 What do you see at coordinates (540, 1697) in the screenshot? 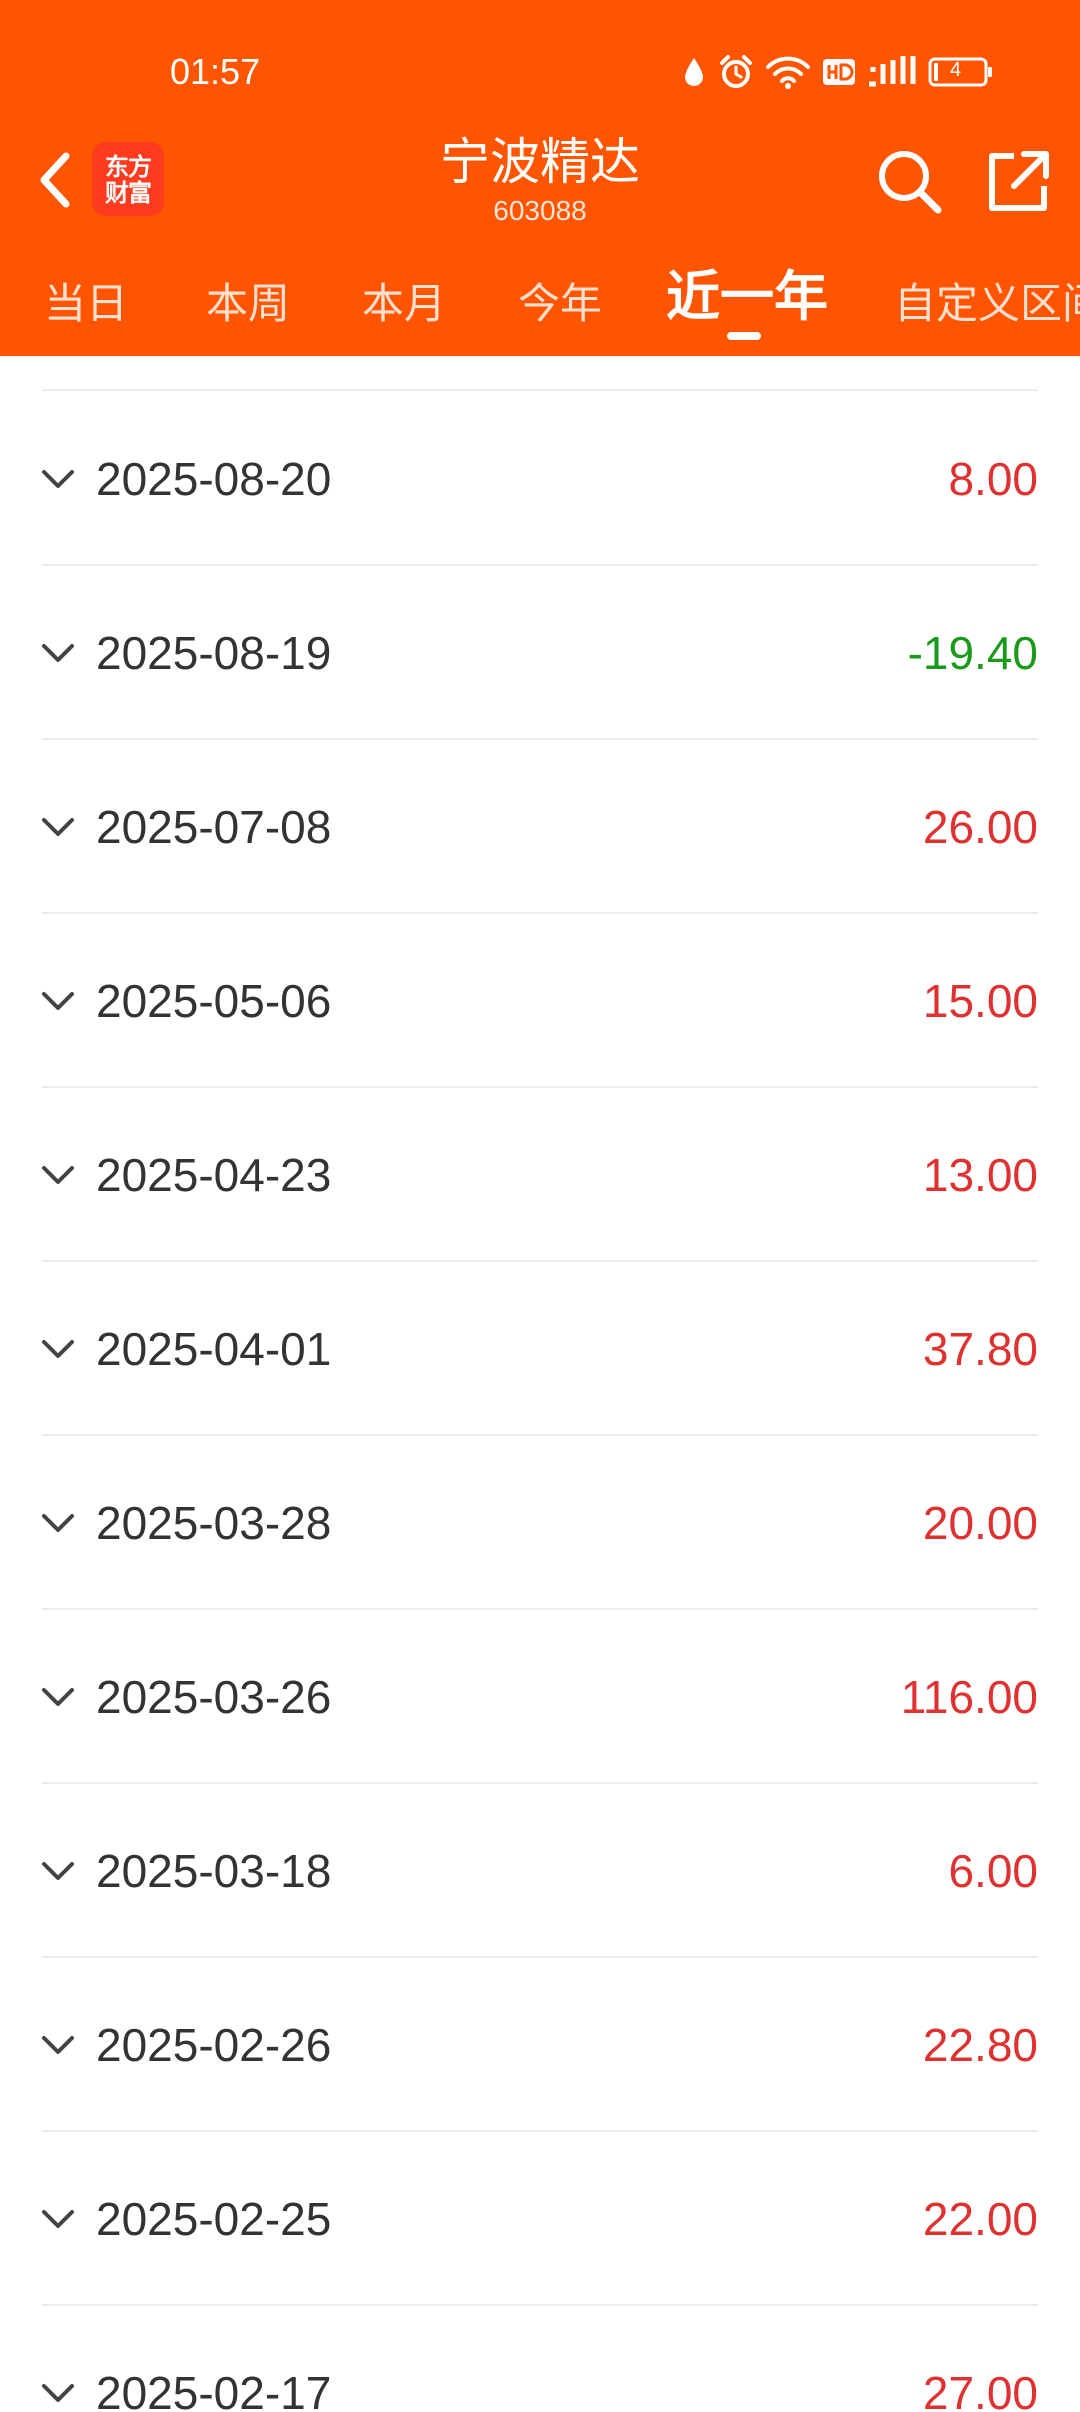
I see `list-item: 2025-03-26 116.00` at bounding box center [540, 1697].